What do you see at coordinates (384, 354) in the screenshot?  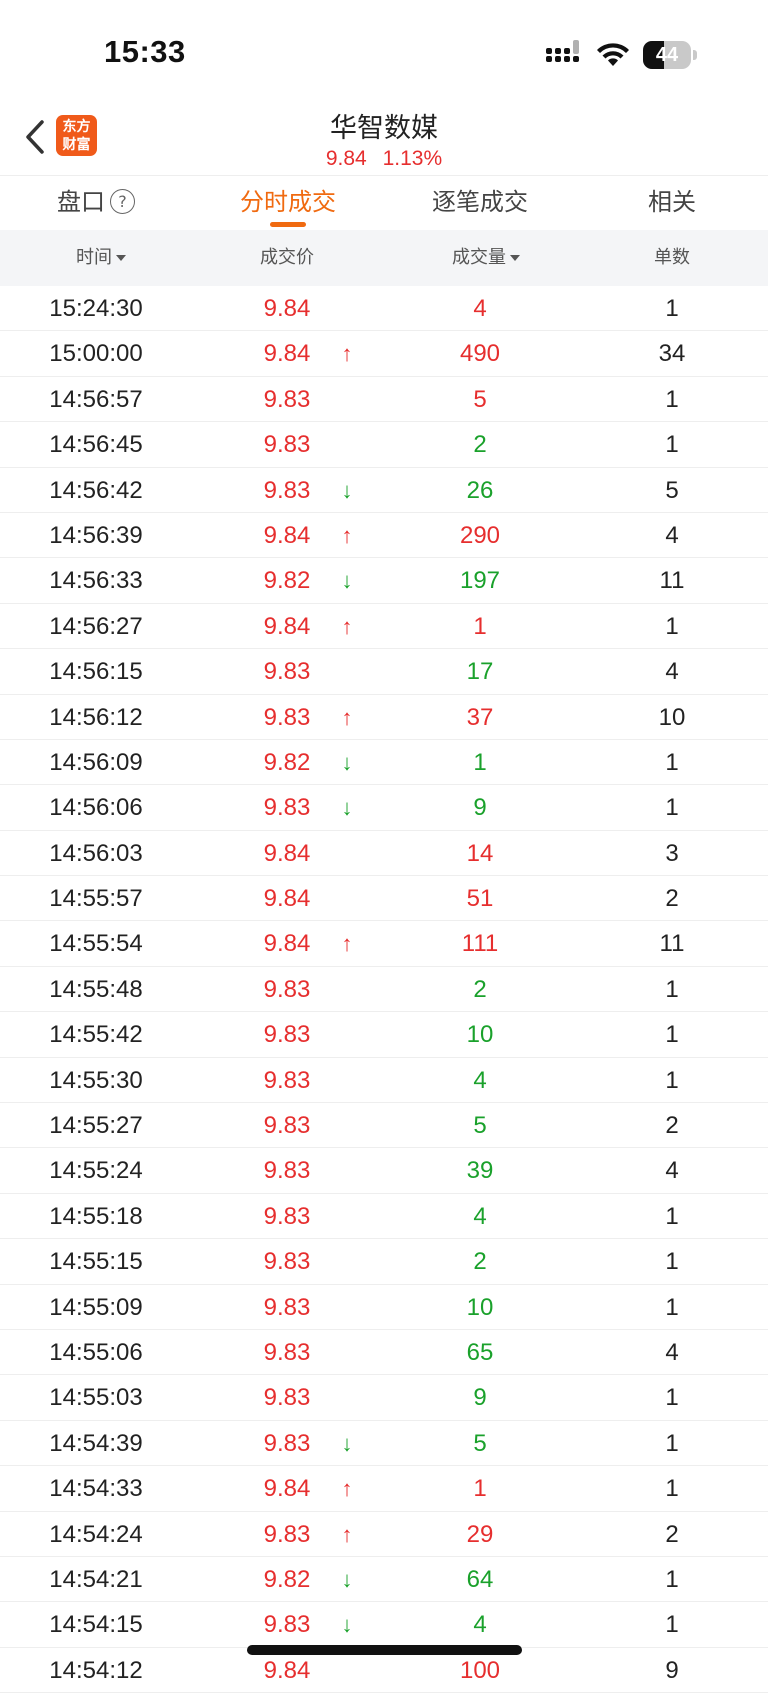 I see `trade-row: 15:00:00 9.84 ↑ 490 34` at bounding box center [384, 354].